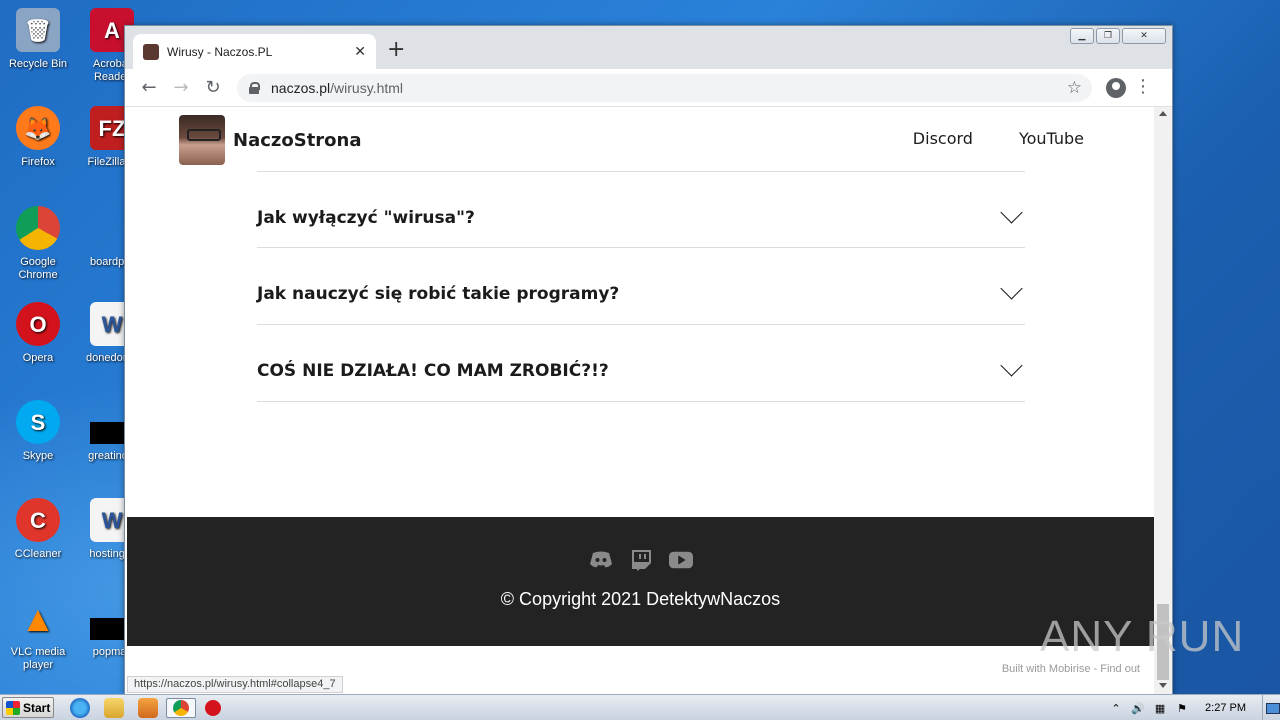 The width and height of the screenshot is (1280, 720). I want to click on address-bar: naczos.pl/wirusy.html ☆, so click(664, 88).